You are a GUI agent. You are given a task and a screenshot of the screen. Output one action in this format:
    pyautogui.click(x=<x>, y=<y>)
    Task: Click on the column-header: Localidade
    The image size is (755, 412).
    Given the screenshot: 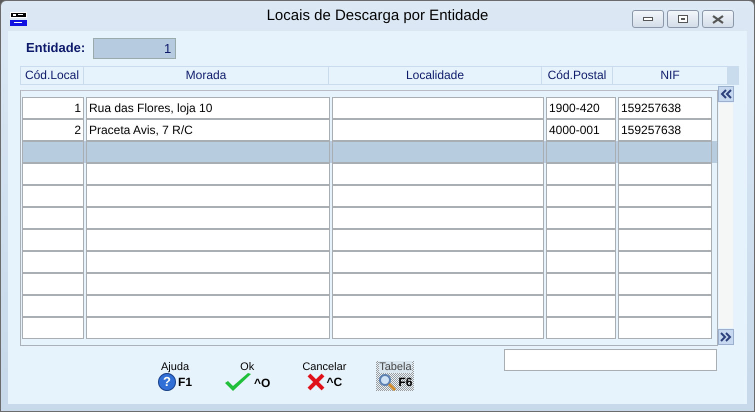 What is the action you would take?
    pyautogui.click(x=435, y=75)
    